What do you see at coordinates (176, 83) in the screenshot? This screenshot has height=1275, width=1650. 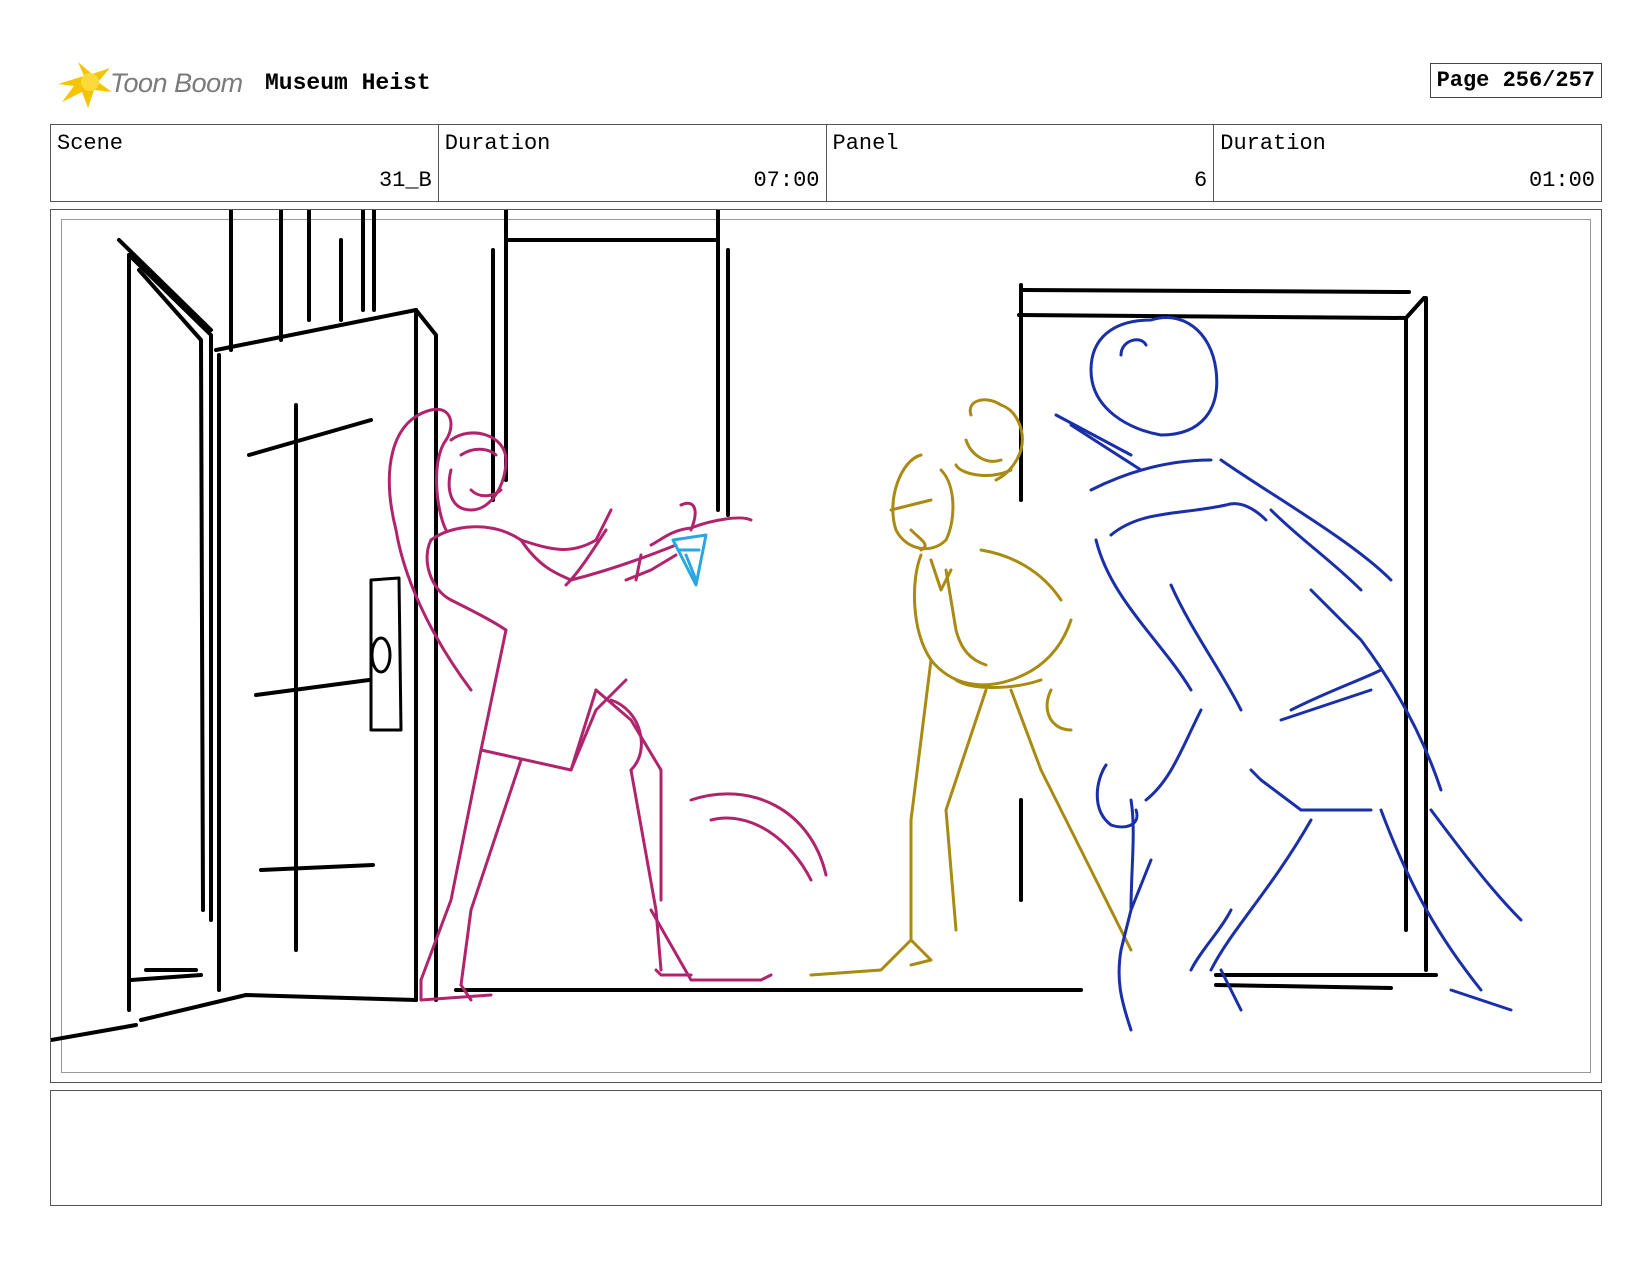 I see `logo-wordmark: Toon Boom` at bounding box center [176, 83].